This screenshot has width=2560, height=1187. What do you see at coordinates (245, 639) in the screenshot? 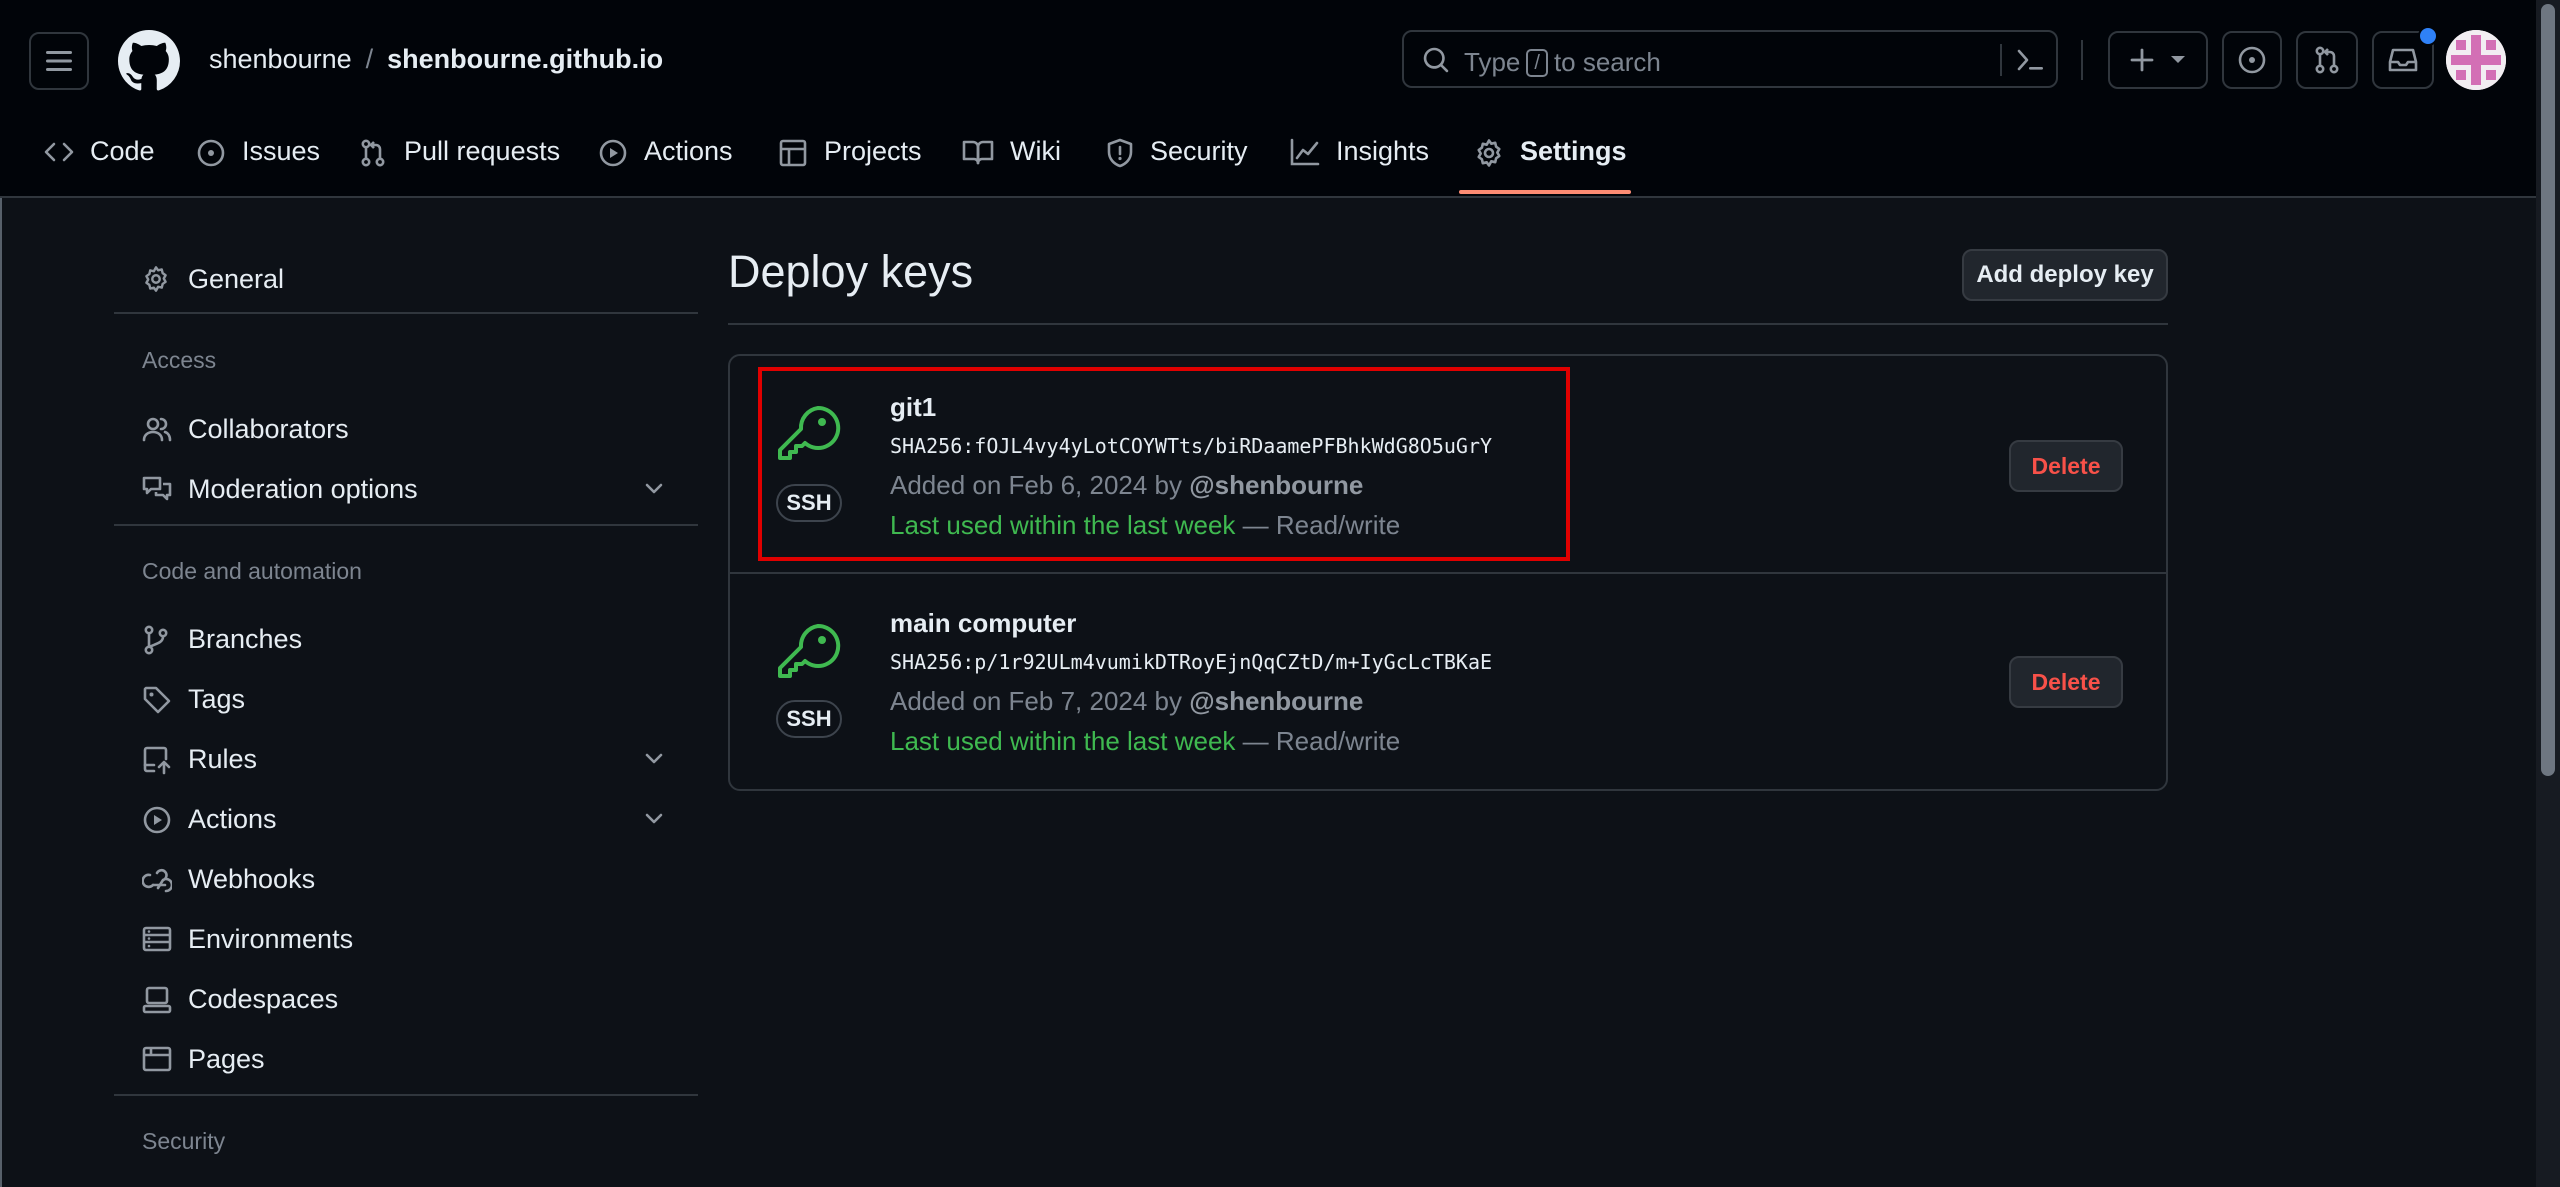
I see `sidebar-item-branches-label: Branches` at bounding box center [245, 639].